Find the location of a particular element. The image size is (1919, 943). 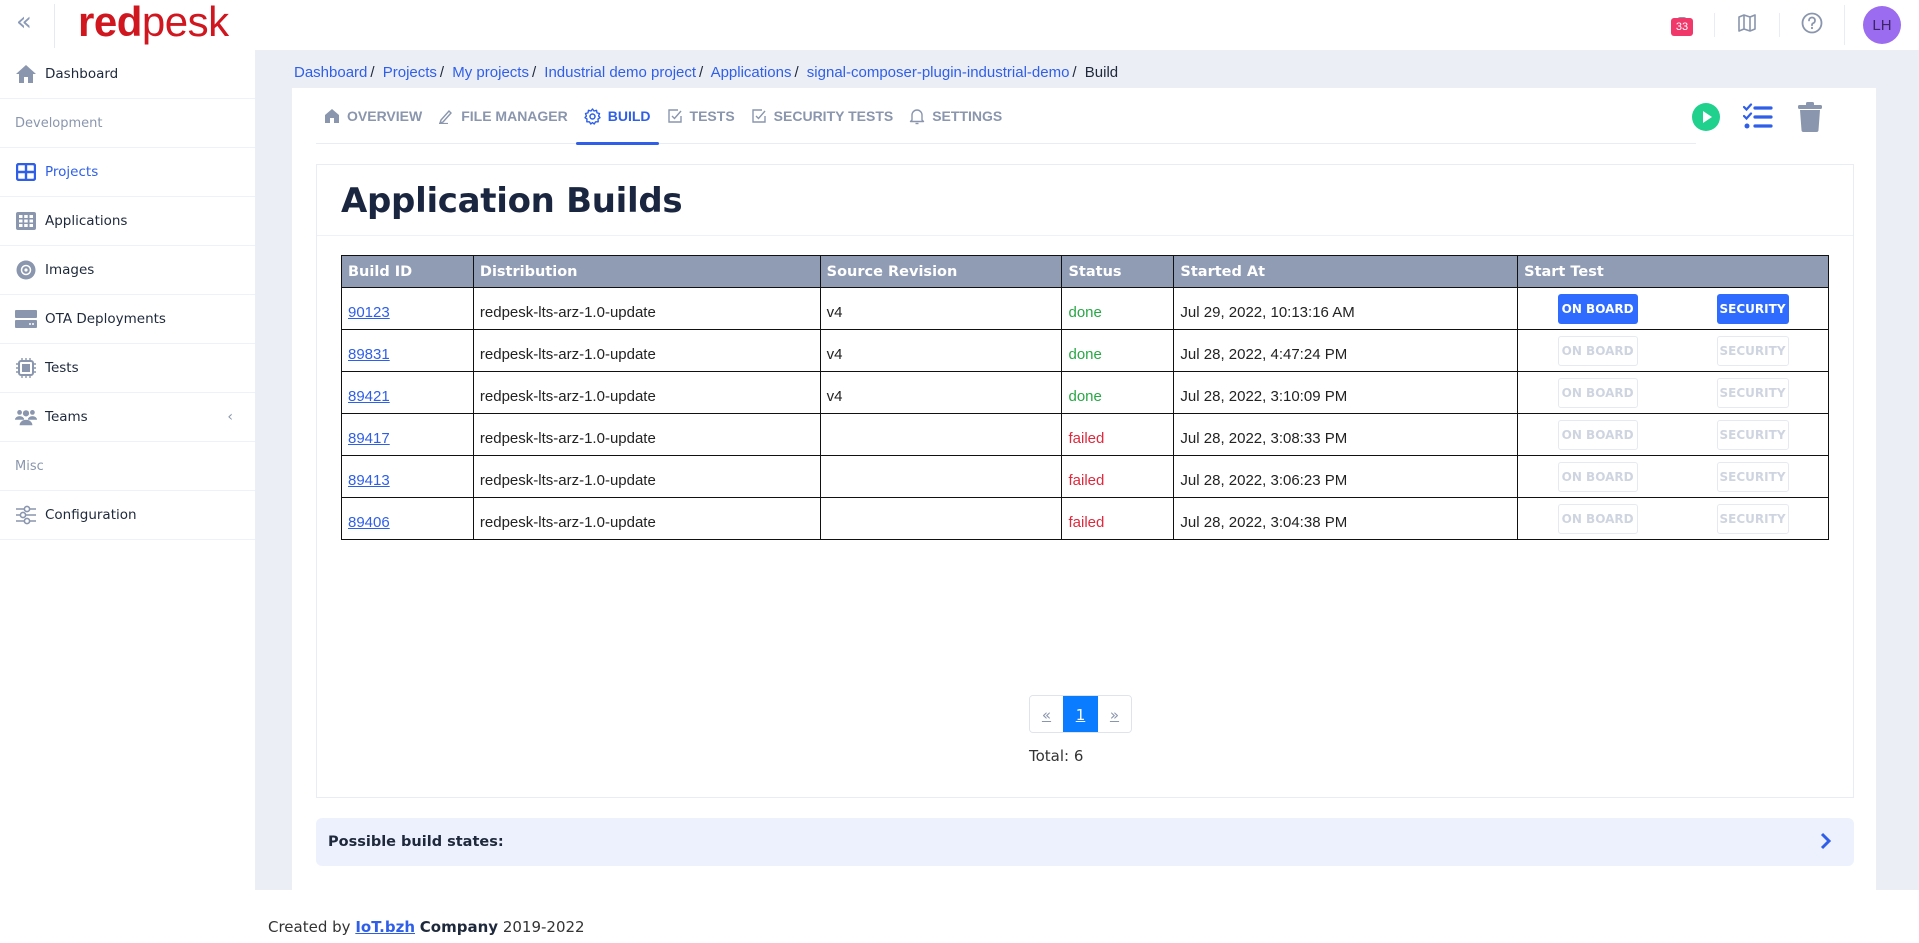

possible-build-states-expander: Possible build states: is located at coordinates (1085, 842).